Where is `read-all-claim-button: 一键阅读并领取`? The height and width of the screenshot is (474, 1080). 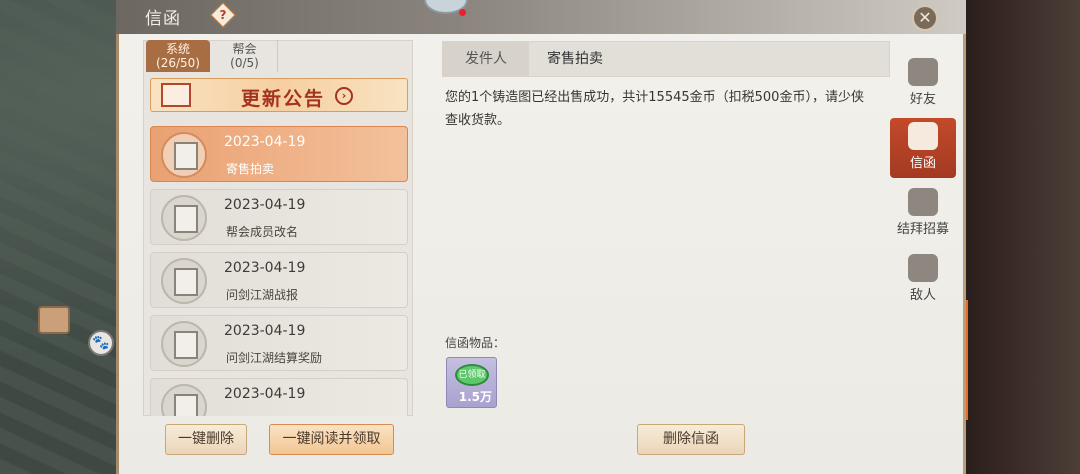 read-all-claim-button: 一键阅读并领取 is located at coordinates (331, 439).